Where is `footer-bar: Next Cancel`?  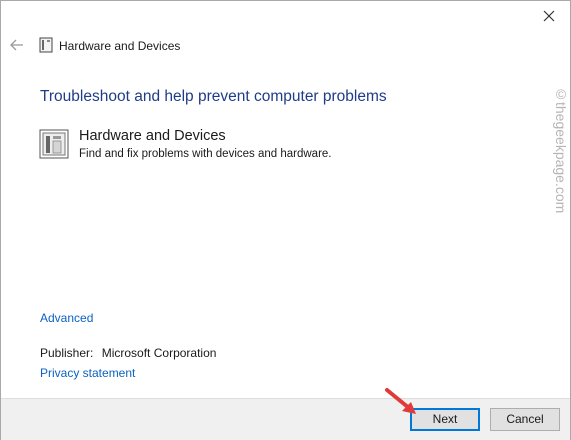 footer-bar: Next Cancel is located at coordinates (285, 419).